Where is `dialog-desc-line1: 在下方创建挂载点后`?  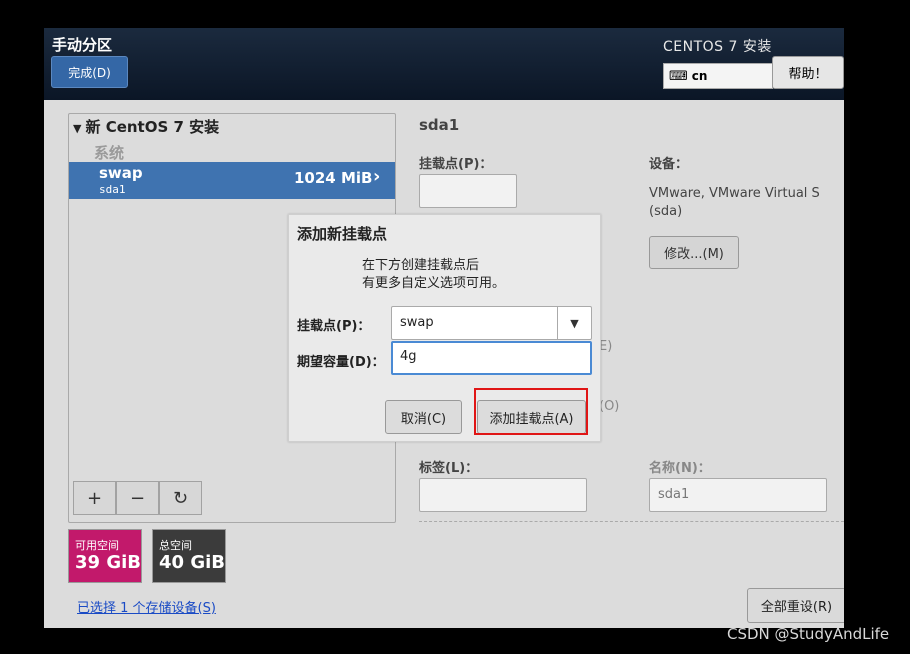
dialog-desc-line1: 在下方创建挂载点后 is located at coordinates (421, 265).